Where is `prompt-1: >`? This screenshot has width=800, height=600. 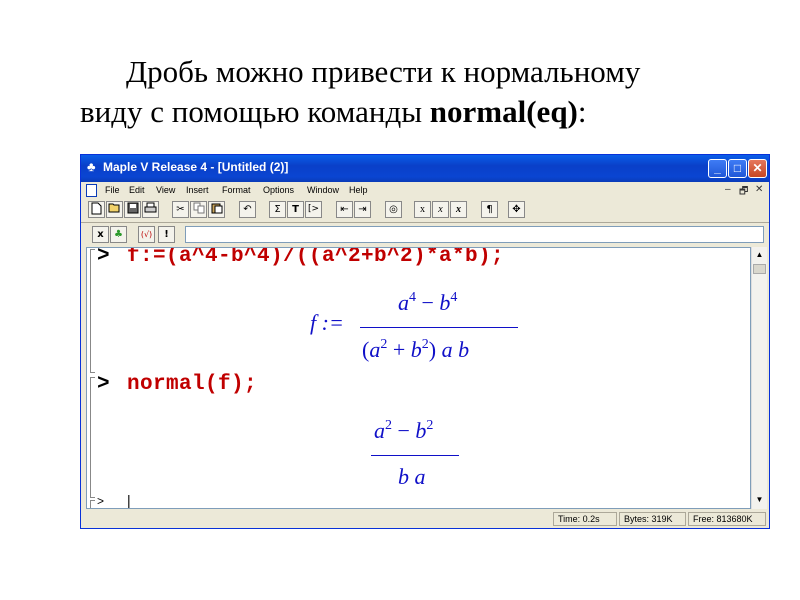 prompt-1: > is located at coordinates (103, 257).